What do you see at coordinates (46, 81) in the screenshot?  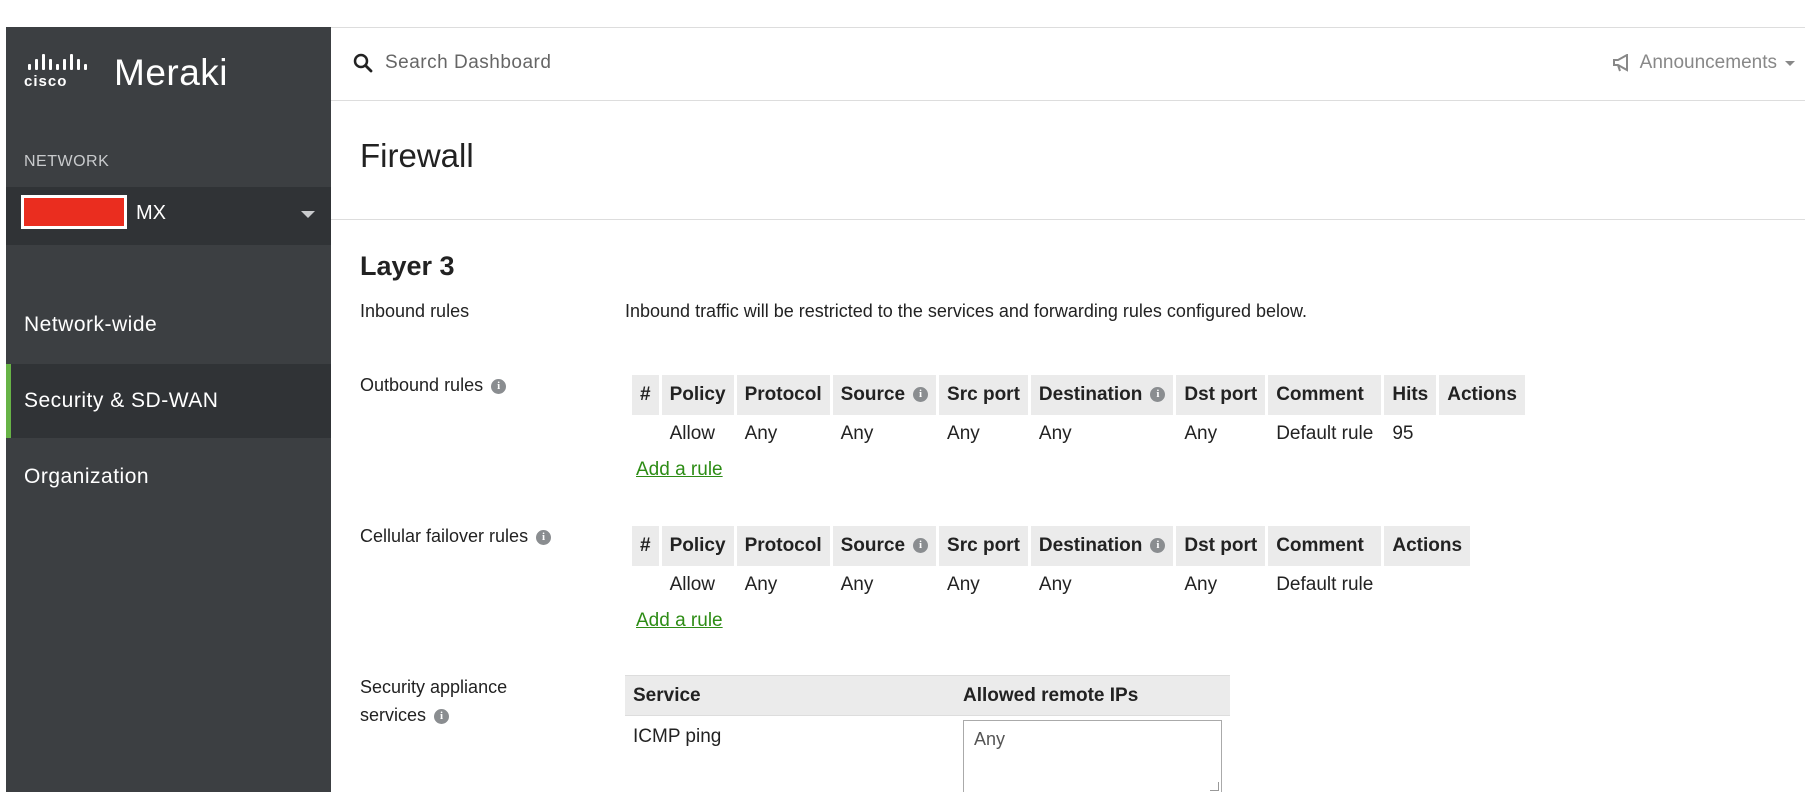 I see `cisco-wordmark: cisco` at bounding box center [46, 81].